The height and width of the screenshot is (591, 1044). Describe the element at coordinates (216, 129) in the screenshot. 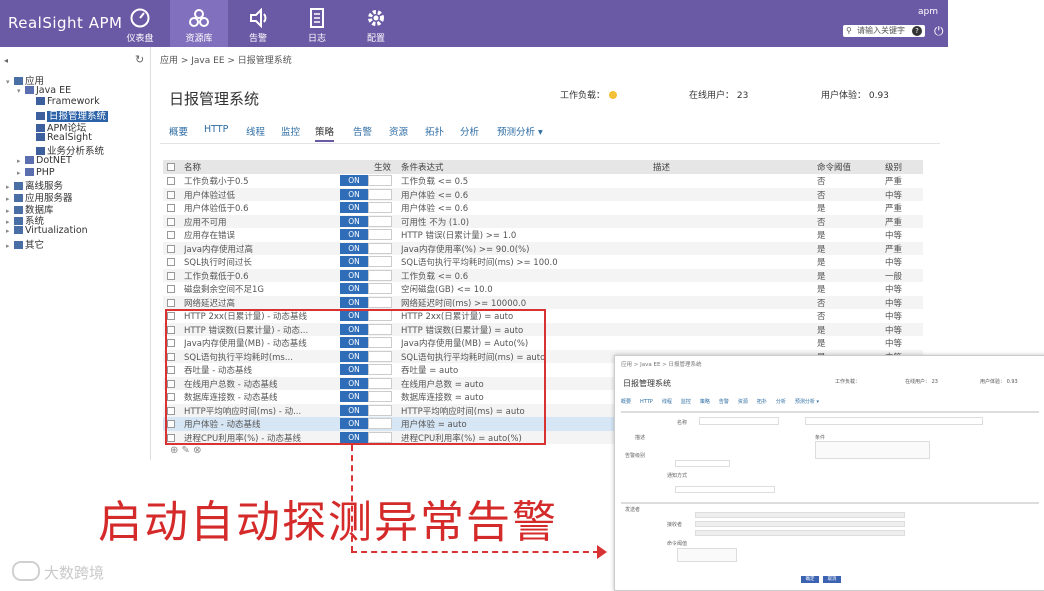

I see `tab-item: HTTP` at that location.